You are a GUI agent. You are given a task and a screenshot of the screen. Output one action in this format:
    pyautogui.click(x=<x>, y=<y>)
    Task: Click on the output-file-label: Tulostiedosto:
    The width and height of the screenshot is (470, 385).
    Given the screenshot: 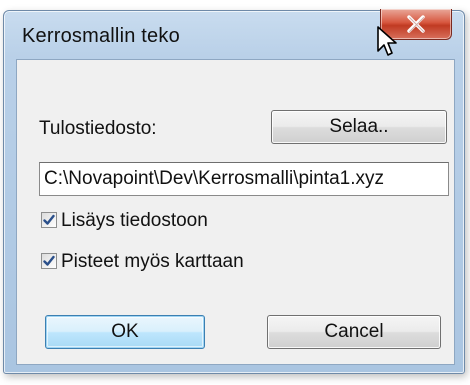 What is the action you would take?
    pyautogui.click(x=98, y=128)
    